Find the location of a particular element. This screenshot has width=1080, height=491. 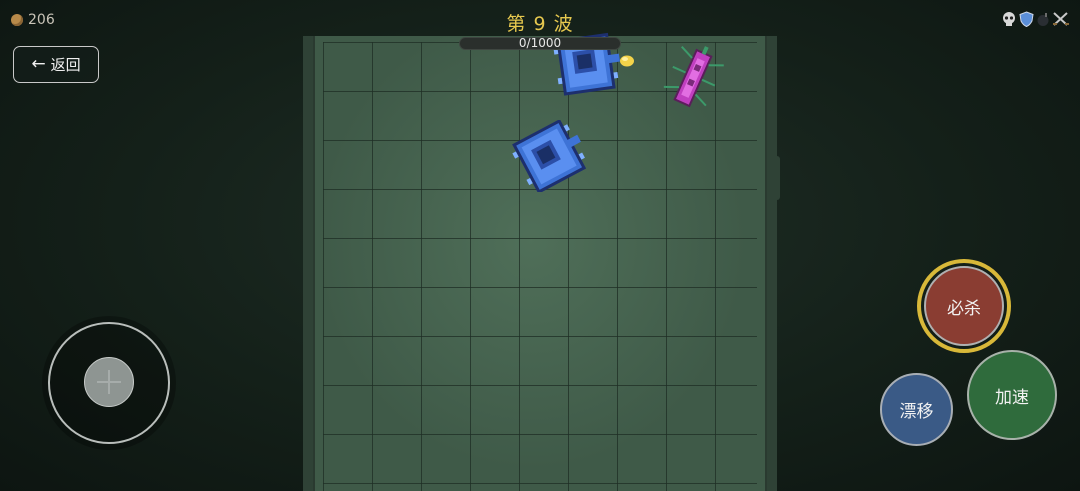

back-label: 返回 is located at coordinates (65, 65).